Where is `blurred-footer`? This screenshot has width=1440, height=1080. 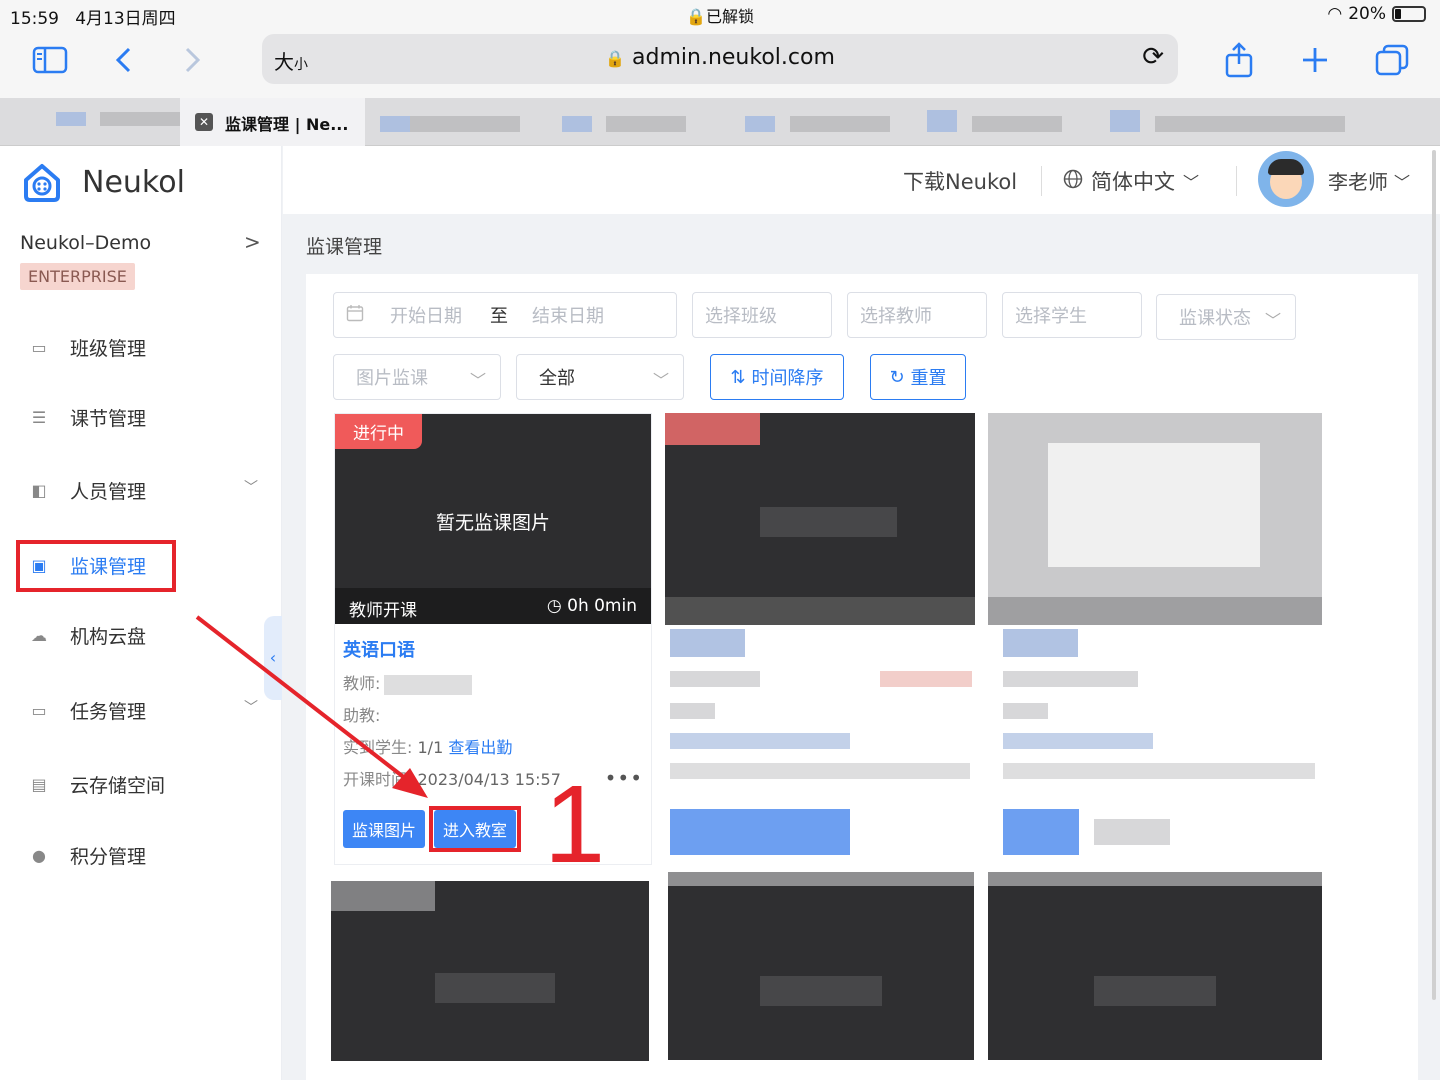 blurred-footer is located at coordinates (820, 611).